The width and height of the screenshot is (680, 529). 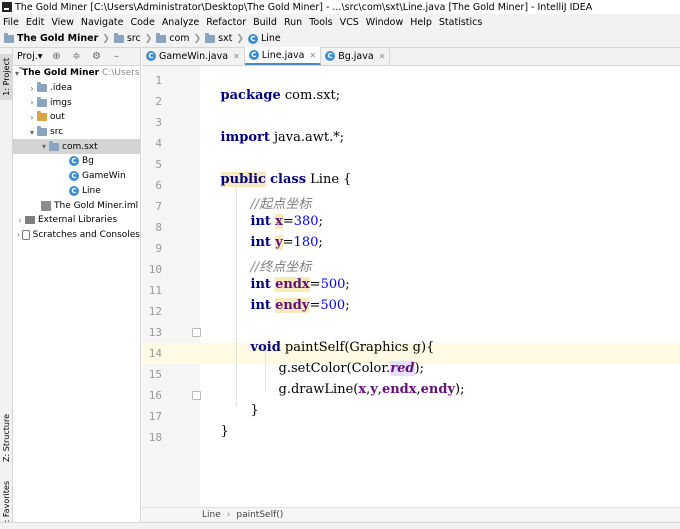 I want to click on project-view-selector: Proj.▾, so click(x=30, y=56).